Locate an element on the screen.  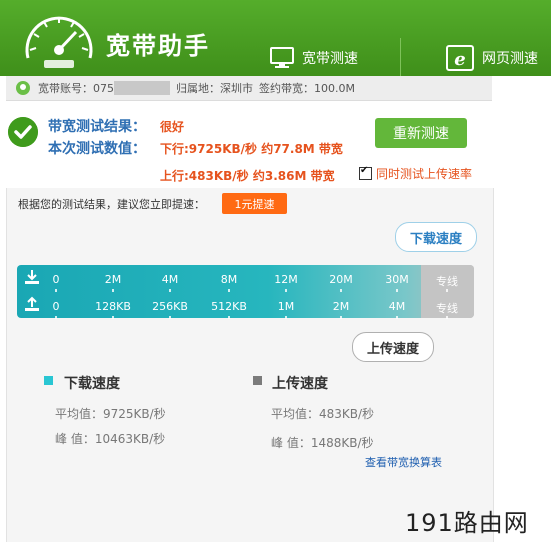
download-icon is located at coordinates (32, 277).